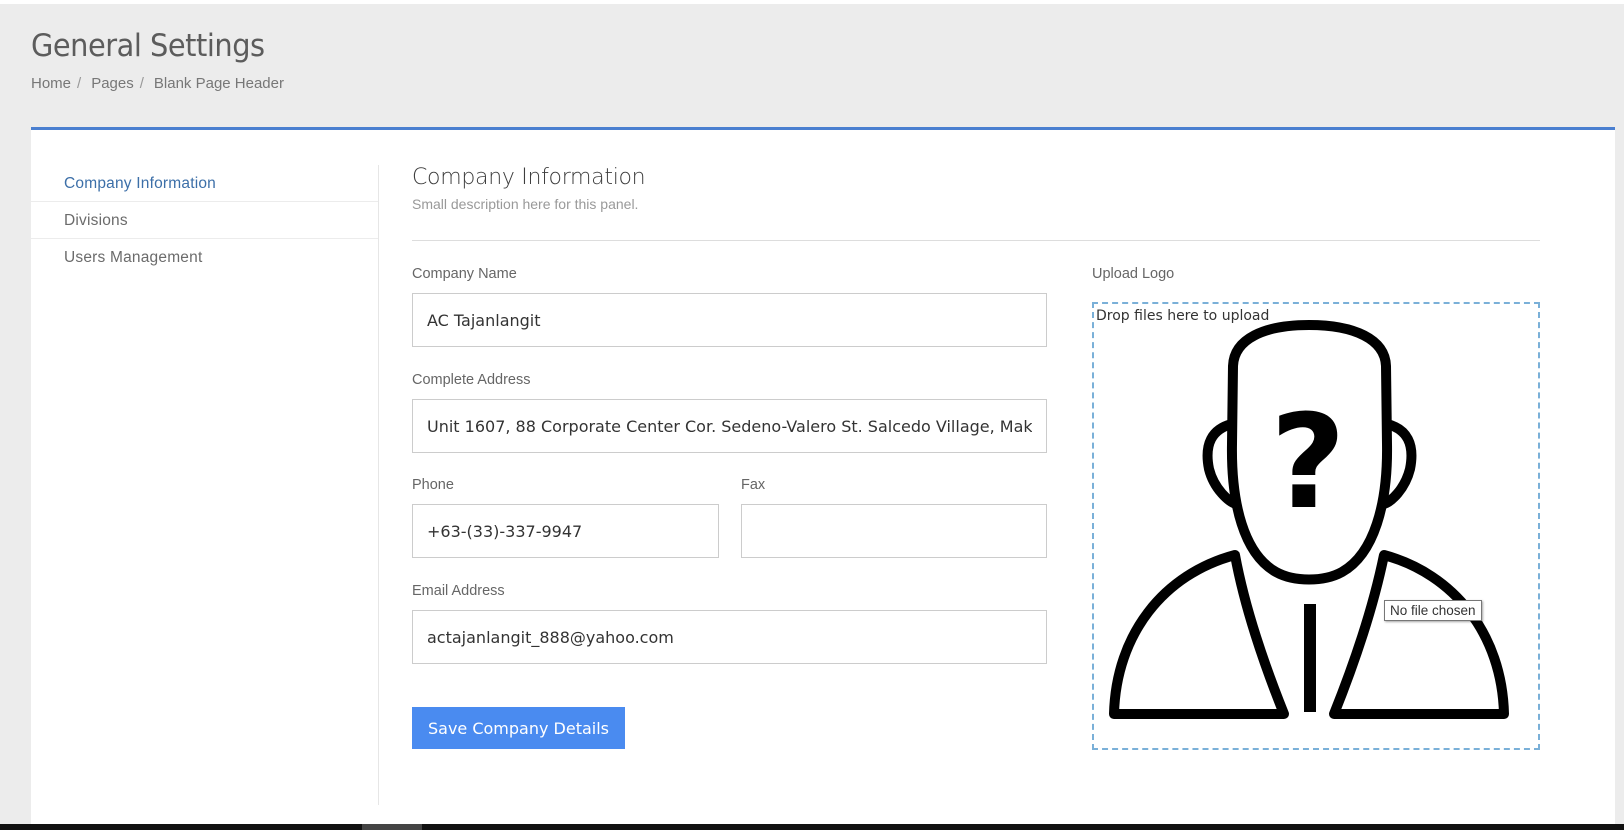  What do you see at coordinates (729, 637) in the screenshot?
I see `email-input` at bounding box center [729, 637].